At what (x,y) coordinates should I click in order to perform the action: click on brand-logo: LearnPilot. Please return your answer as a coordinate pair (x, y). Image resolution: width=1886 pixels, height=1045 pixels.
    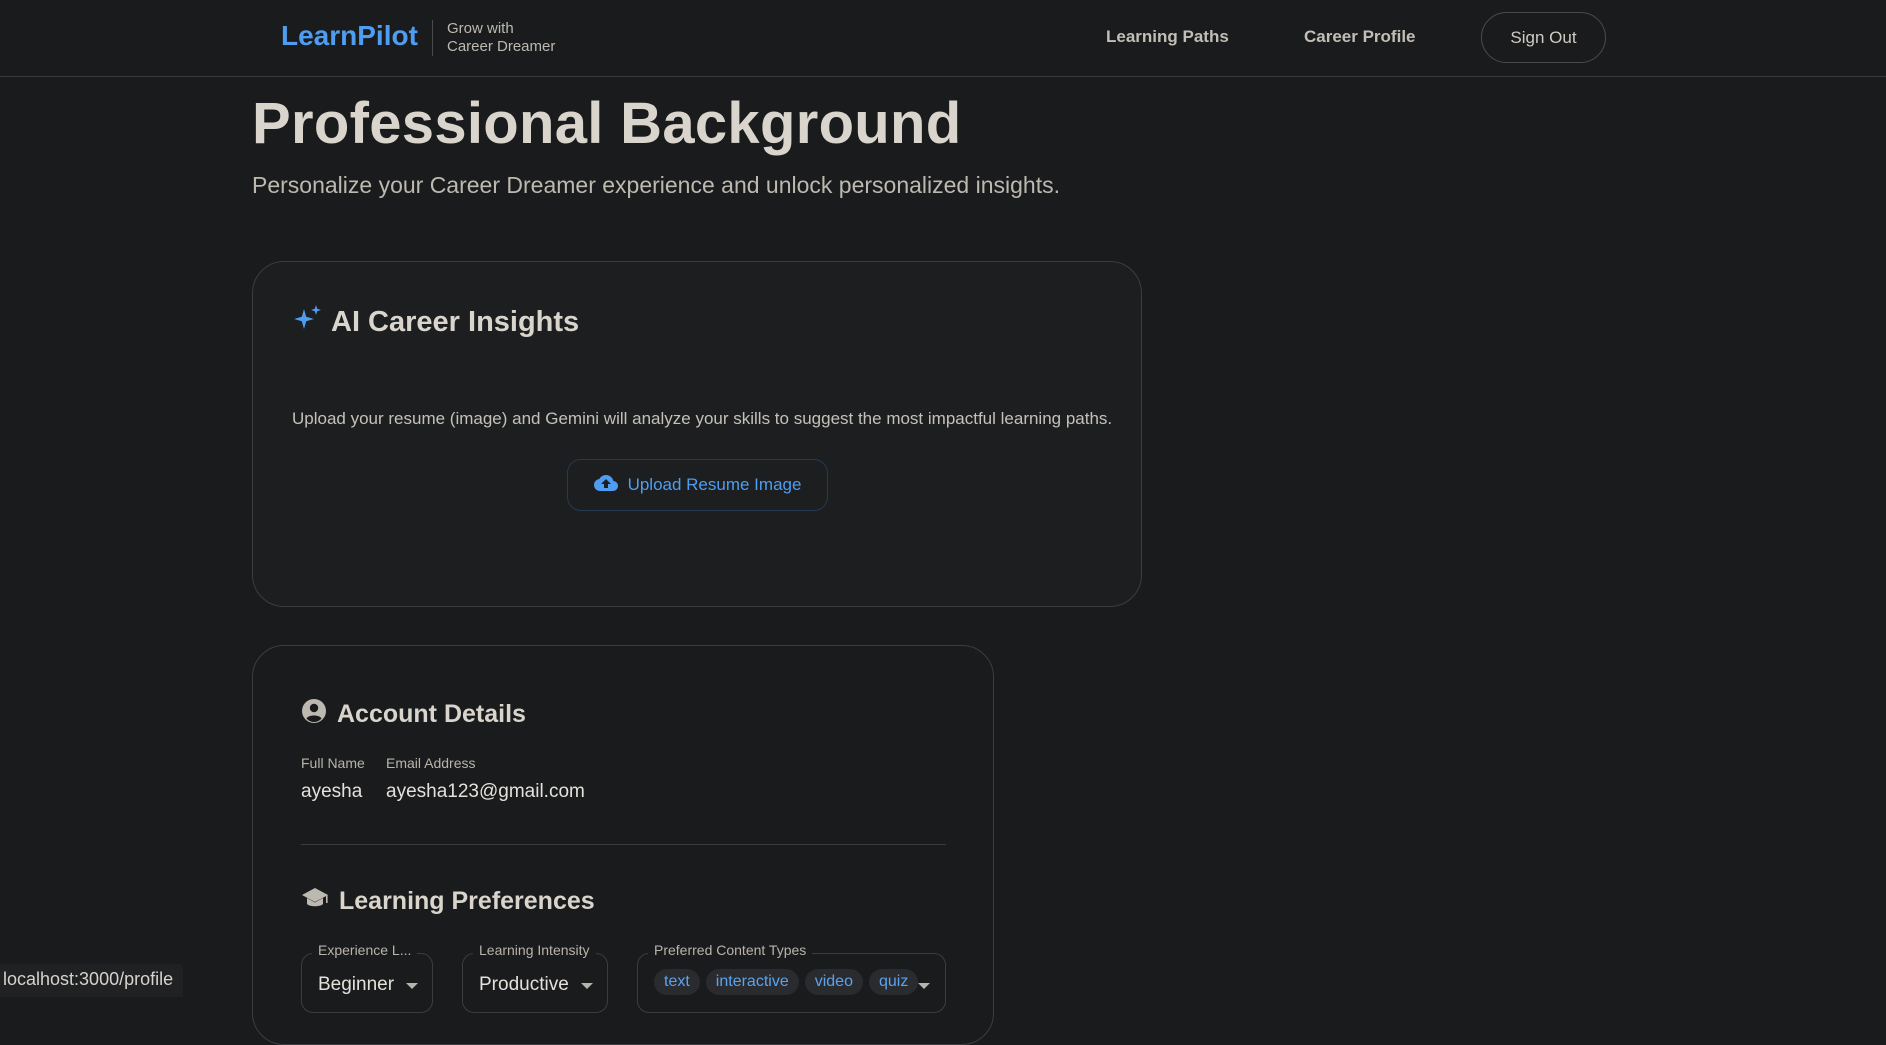
    Looking at the image, I should click on (349, 36).